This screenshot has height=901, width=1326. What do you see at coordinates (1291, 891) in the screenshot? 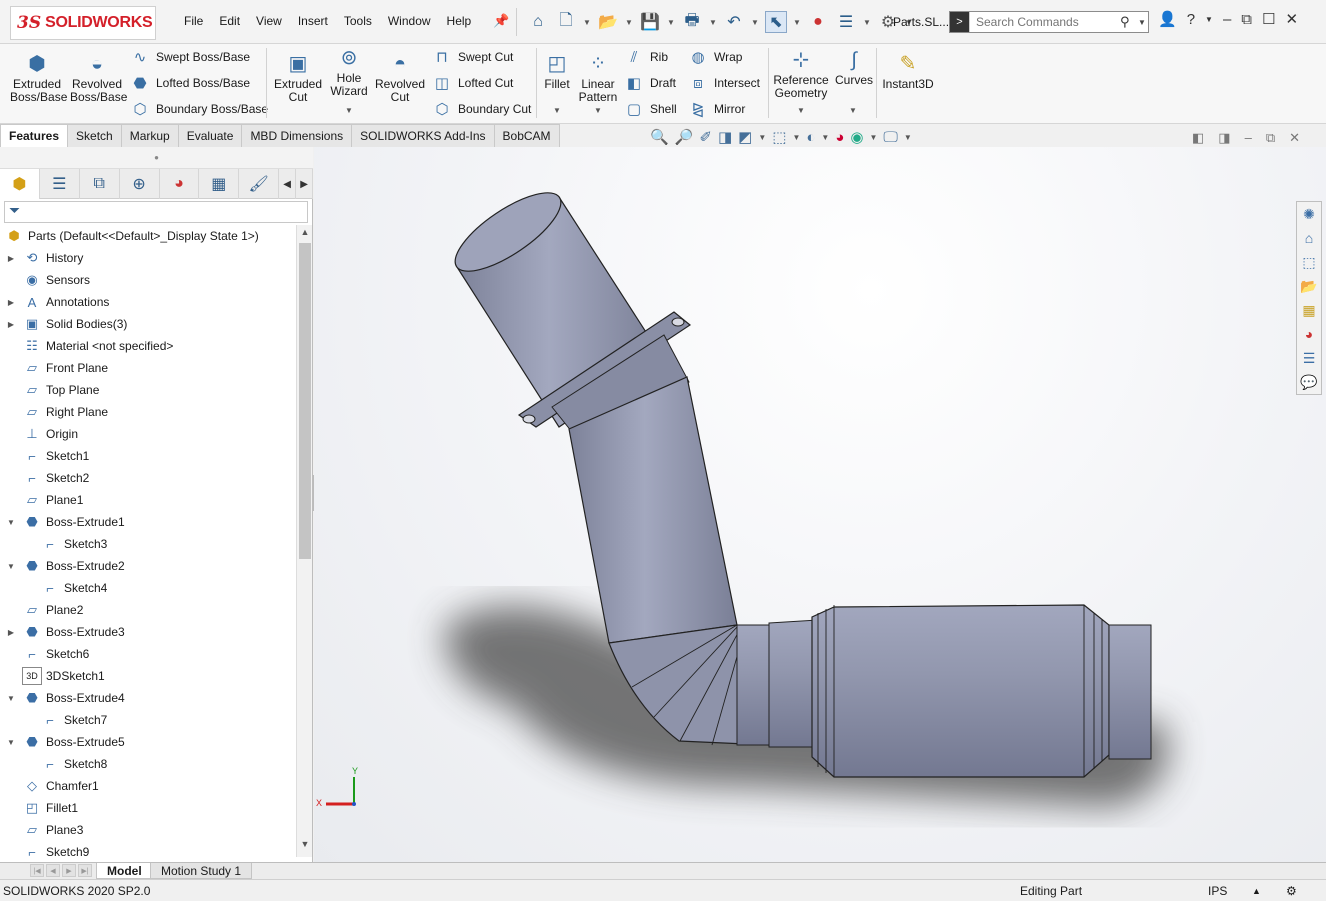
I see `customize-status-icon: ⚙` at bounding box center [1291, 891].